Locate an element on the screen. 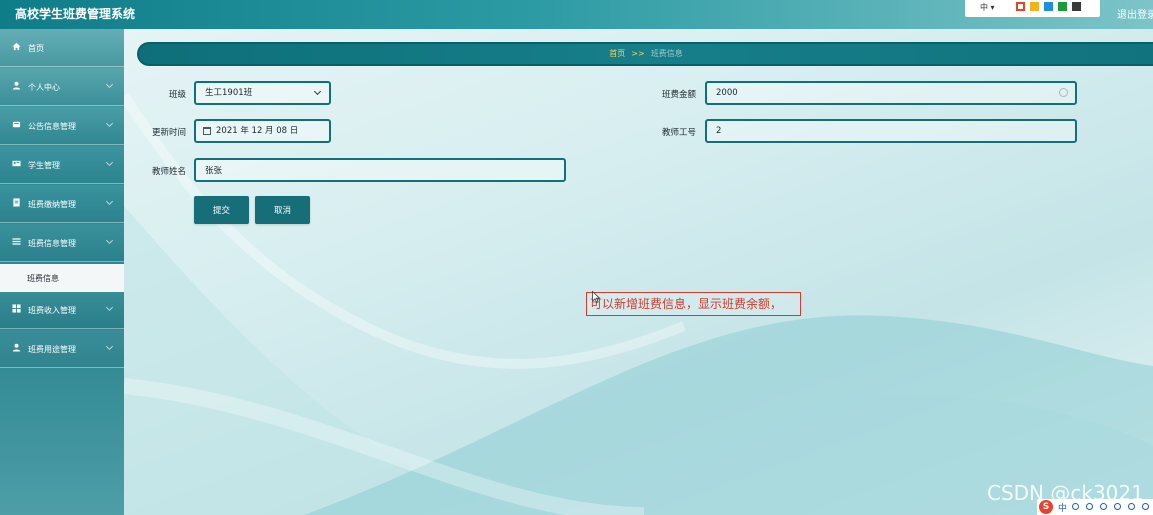 The width and height of the screenshot is (1153, 515). sidebar-item-label: 班费缴纳管理 is located at coordinates (52, 204).